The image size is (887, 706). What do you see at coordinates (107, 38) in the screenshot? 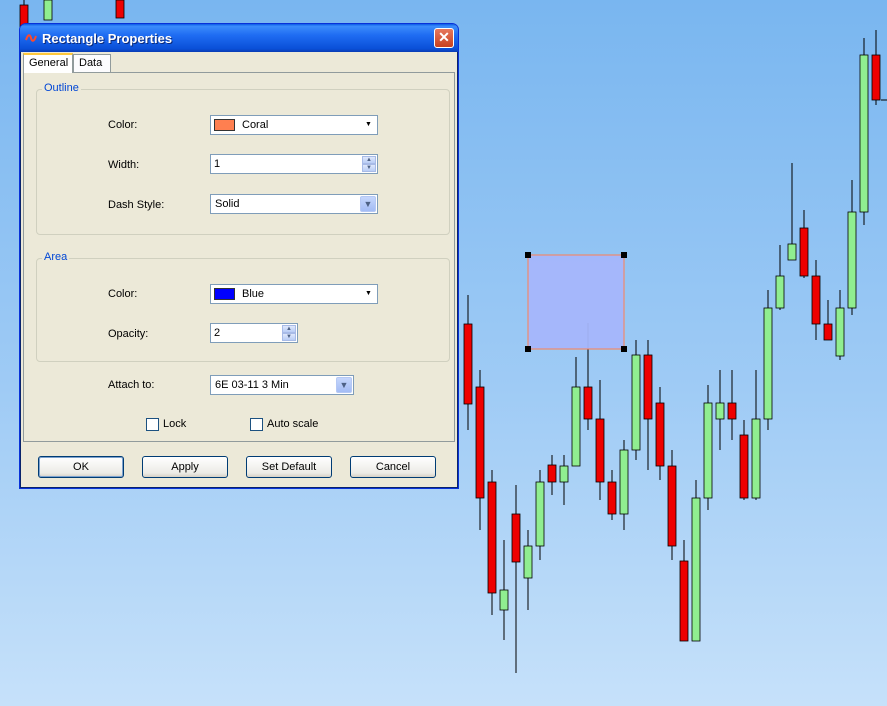
I see `dialog-title: Rectangle Properties` at bounding box center [107, 38].